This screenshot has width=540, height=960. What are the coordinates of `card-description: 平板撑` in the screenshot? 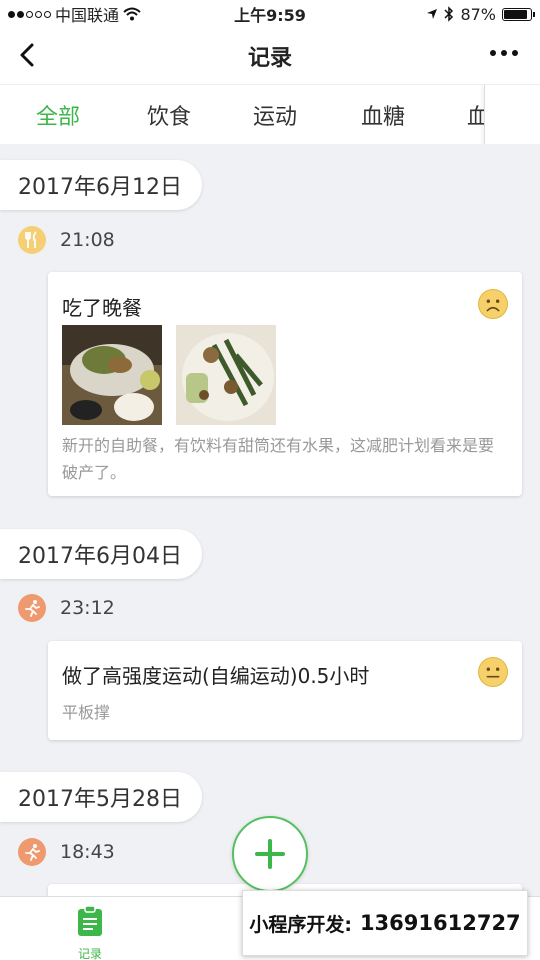 It's located at (86, 712).